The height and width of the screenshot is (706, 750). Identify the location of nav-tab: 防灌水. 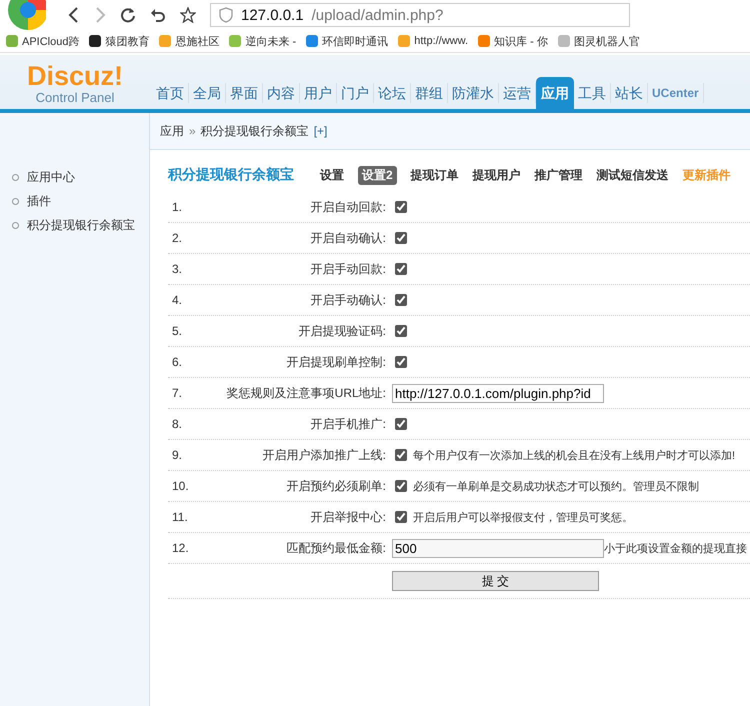
(473, 93).